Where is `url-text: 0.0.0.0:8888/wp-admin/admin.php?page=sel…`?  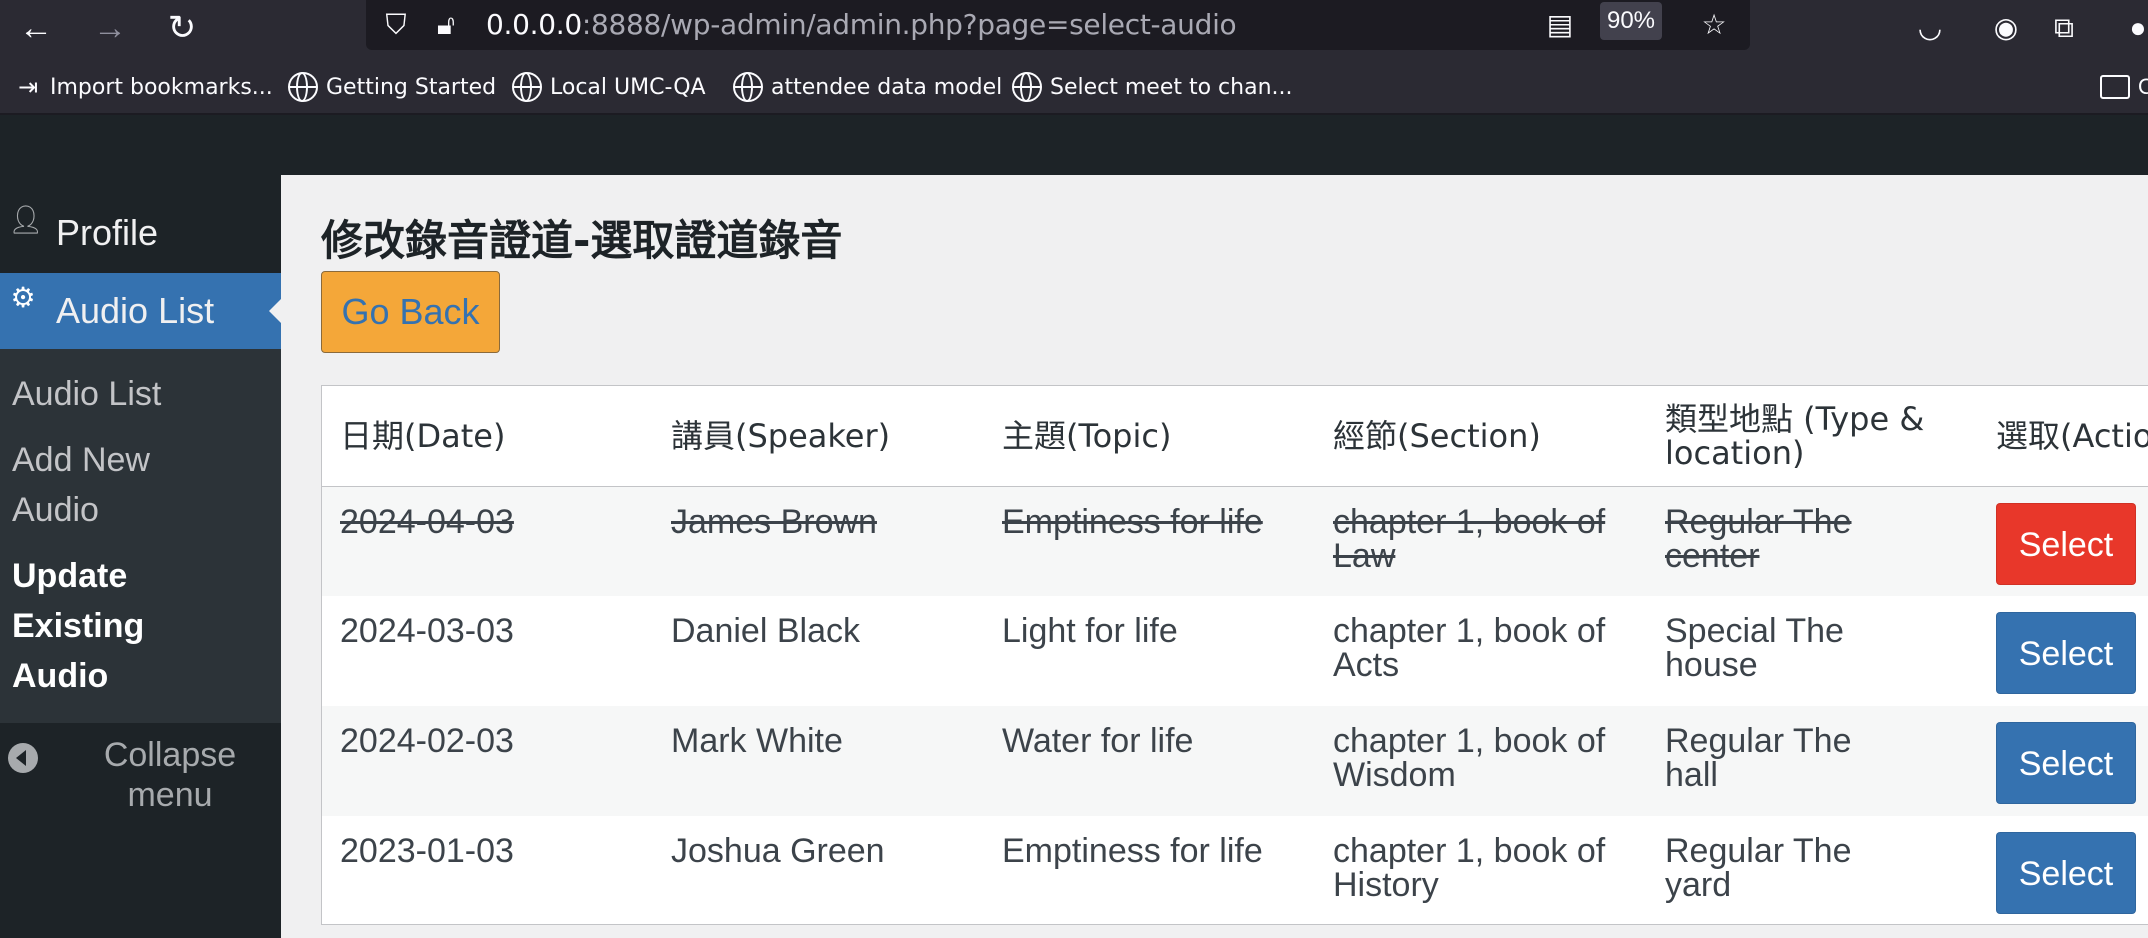 url-text: 0.0.0.0:8888/wp-admin/admin.php?page=sel… is located at coordinates (861, 25).